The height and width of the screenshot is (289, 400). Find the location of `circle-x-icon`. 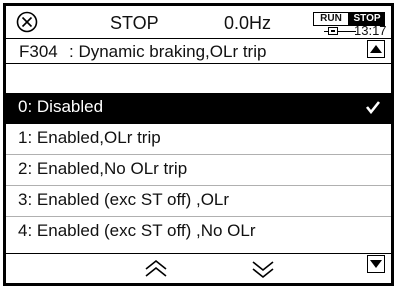

circle-x-icon is located at coordinates (27, 22).